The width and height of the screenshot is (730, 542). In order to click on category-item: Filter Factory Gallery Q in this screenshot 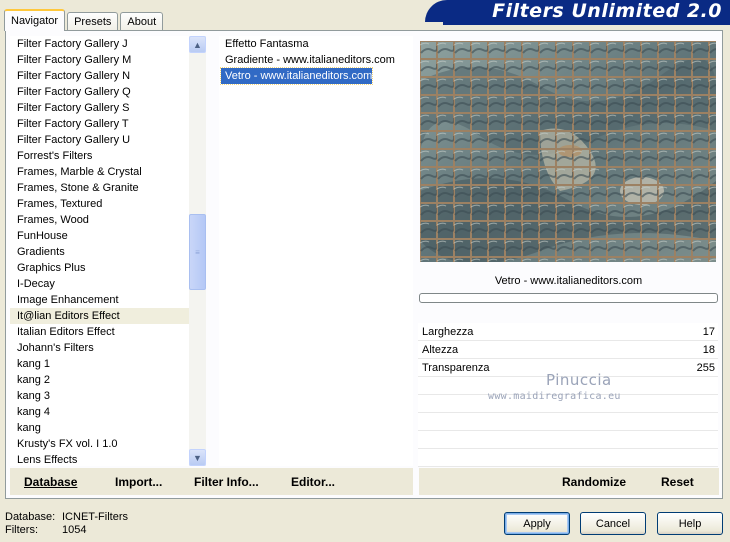, I will do `click(108, 92)`.